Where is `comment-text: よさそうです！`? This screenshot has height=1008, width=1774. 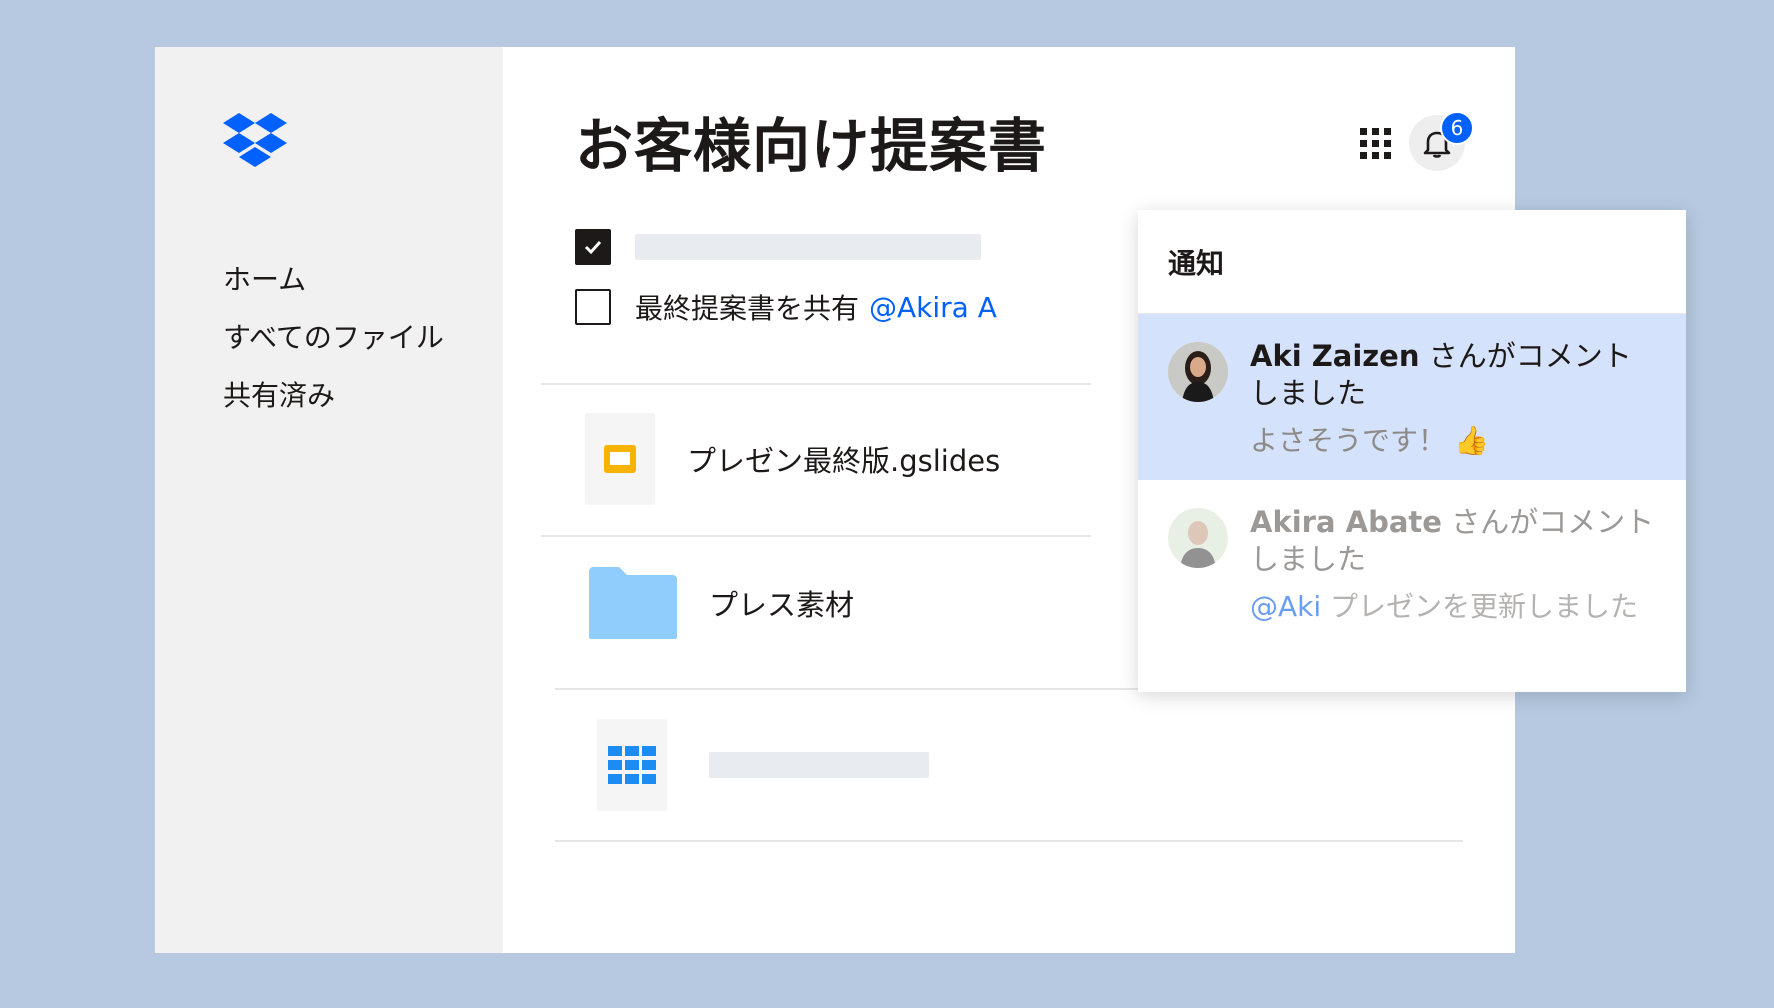 comment-text: よさそうです！ is located at coordinates (1348, 440).